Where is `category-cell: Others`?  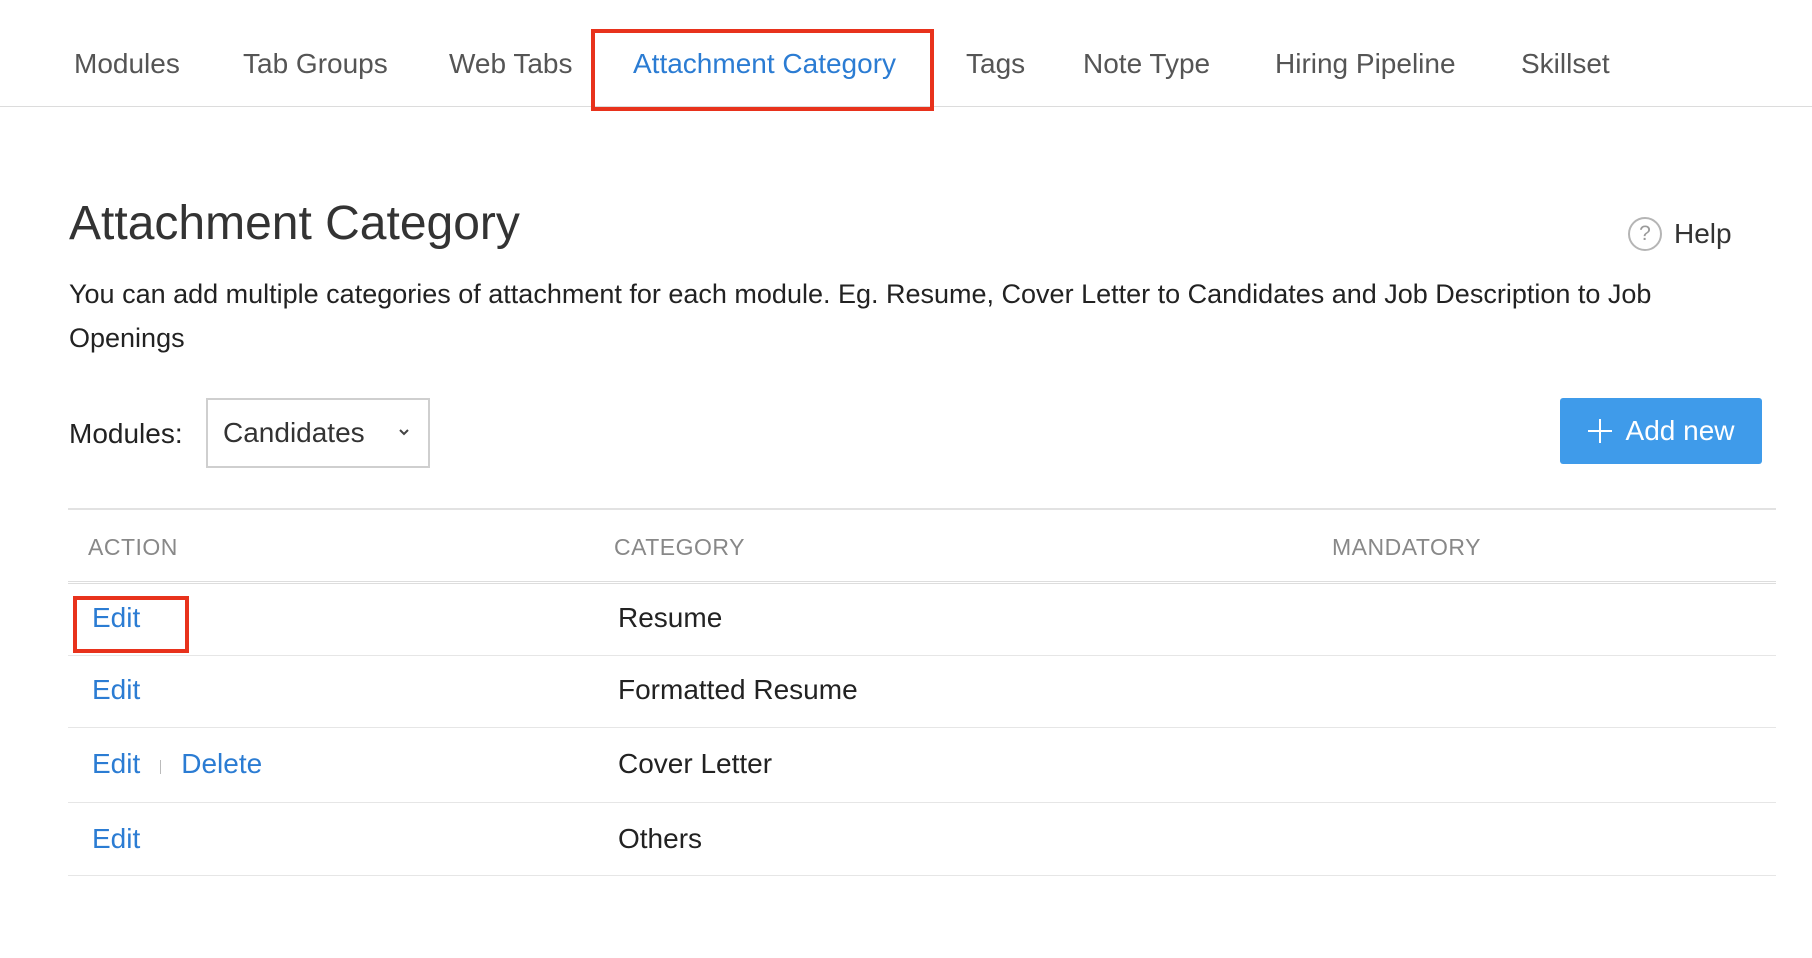
category-cell: Others is located at coordinates (660, 838).